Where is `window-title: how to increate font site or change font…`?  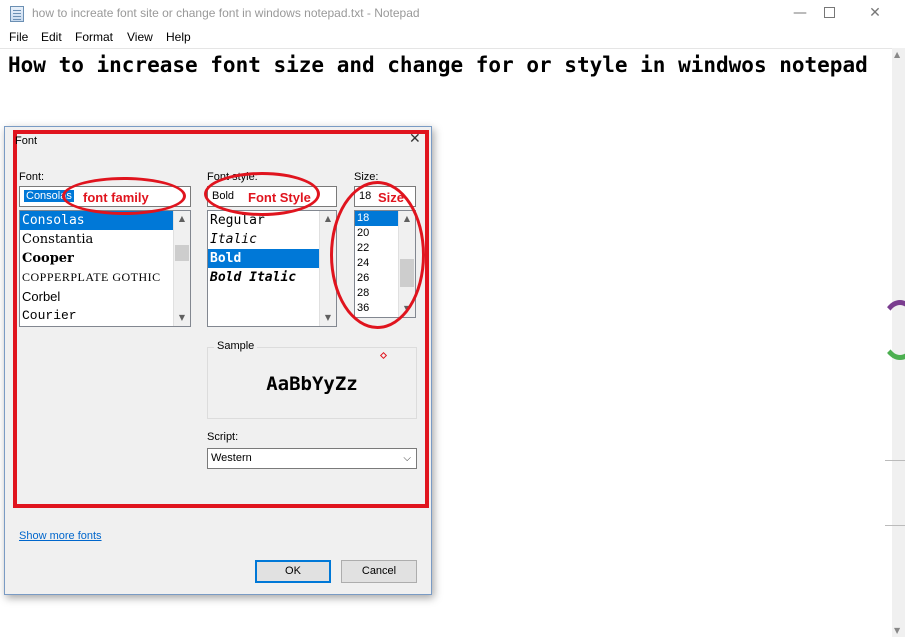
window-title: how to increate font site or change font… is located at coordinates (226, 13).